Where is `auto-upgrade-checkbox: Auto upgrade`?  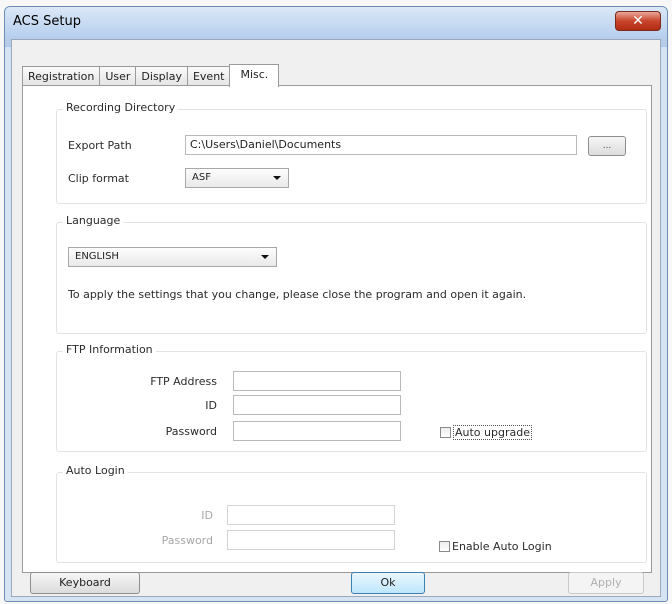 auto-upgrade-checkbox: Auto upgrade is located at coordinates (486, 432).